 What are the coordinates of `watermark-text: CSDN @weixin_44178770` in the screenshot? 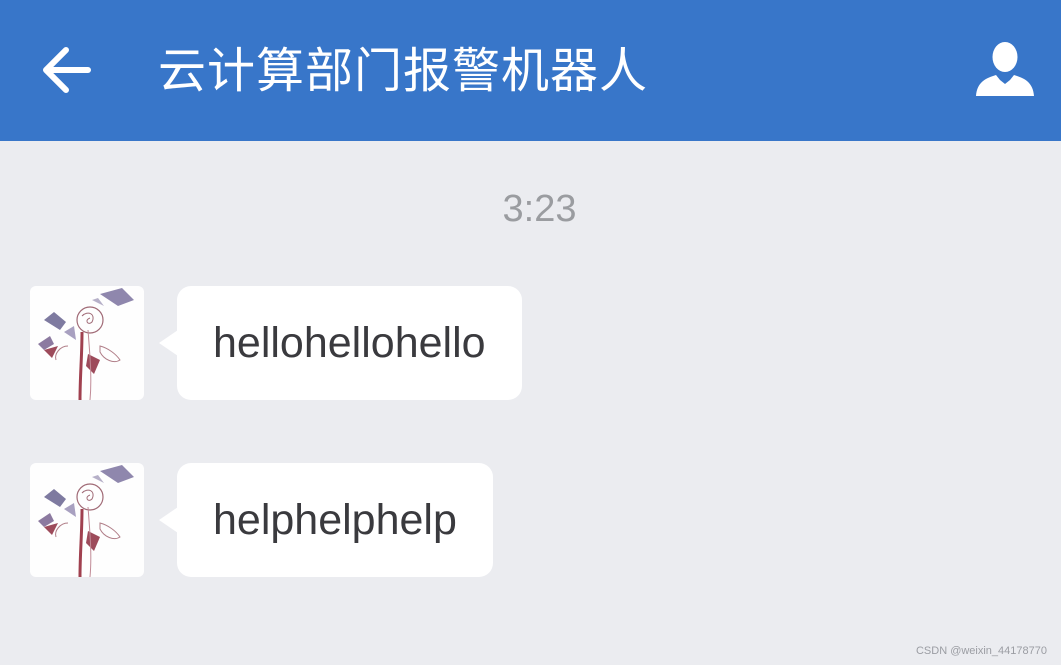 It's located at (981, 651).